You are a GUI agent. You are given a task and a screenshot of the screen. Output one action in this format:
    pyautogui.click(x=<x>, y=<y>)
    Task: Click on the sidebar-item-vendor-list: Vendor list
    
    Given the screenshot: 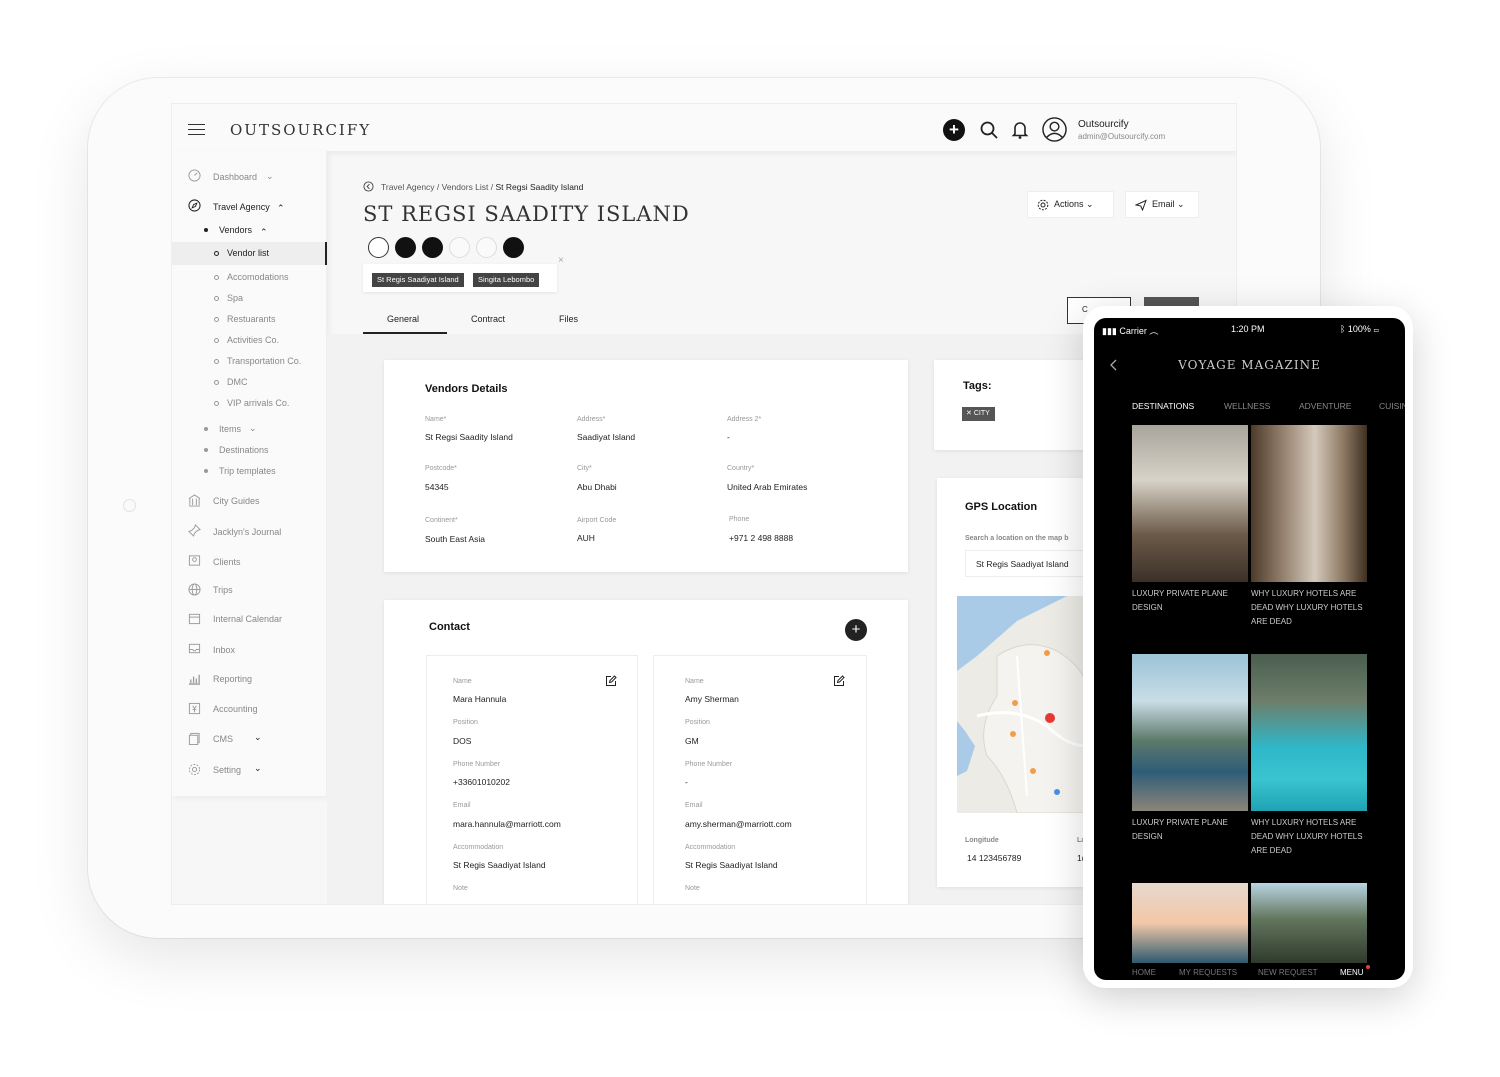 What is the action you would take?
    pyautogui.click(x=248, y=253)
    